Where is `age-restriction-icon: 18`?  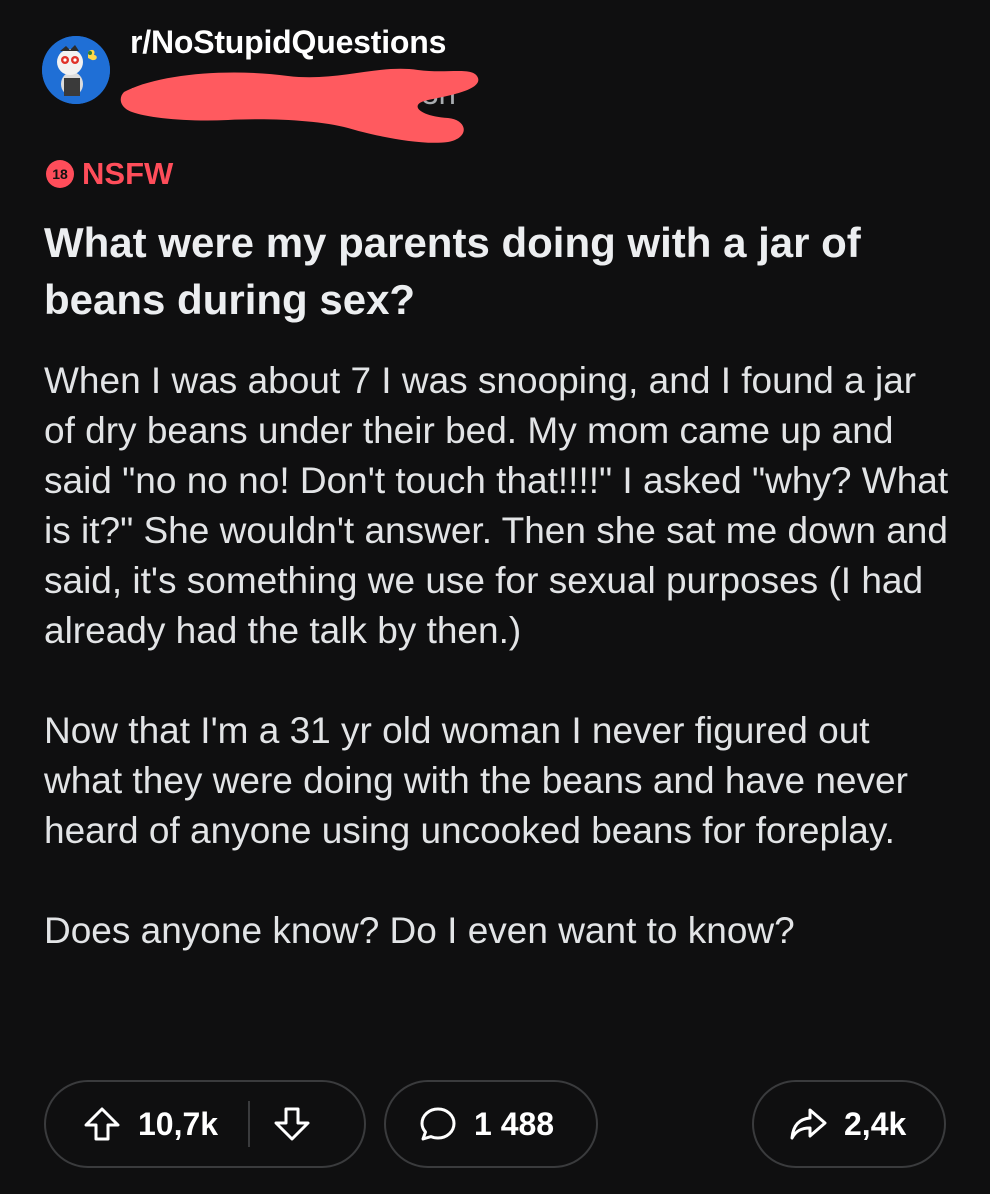 age-restriction-icon: 18 is located at coordinates (60, 174).